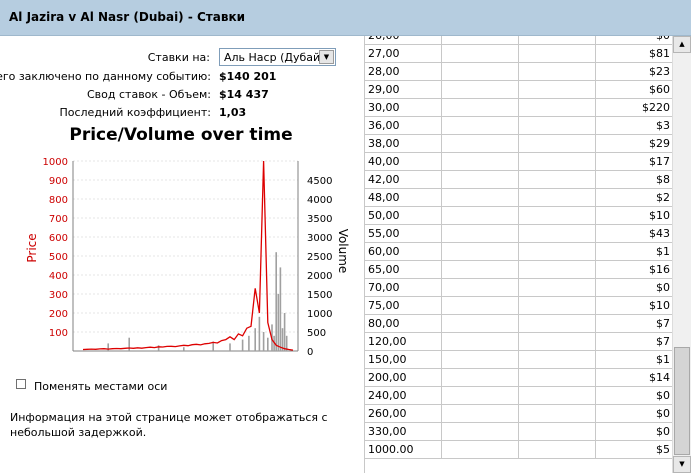  What do you see at coordinates (403, 198) in the screenshot?
I see `odds-cell: 48,00` at bounding box center [403, 198].